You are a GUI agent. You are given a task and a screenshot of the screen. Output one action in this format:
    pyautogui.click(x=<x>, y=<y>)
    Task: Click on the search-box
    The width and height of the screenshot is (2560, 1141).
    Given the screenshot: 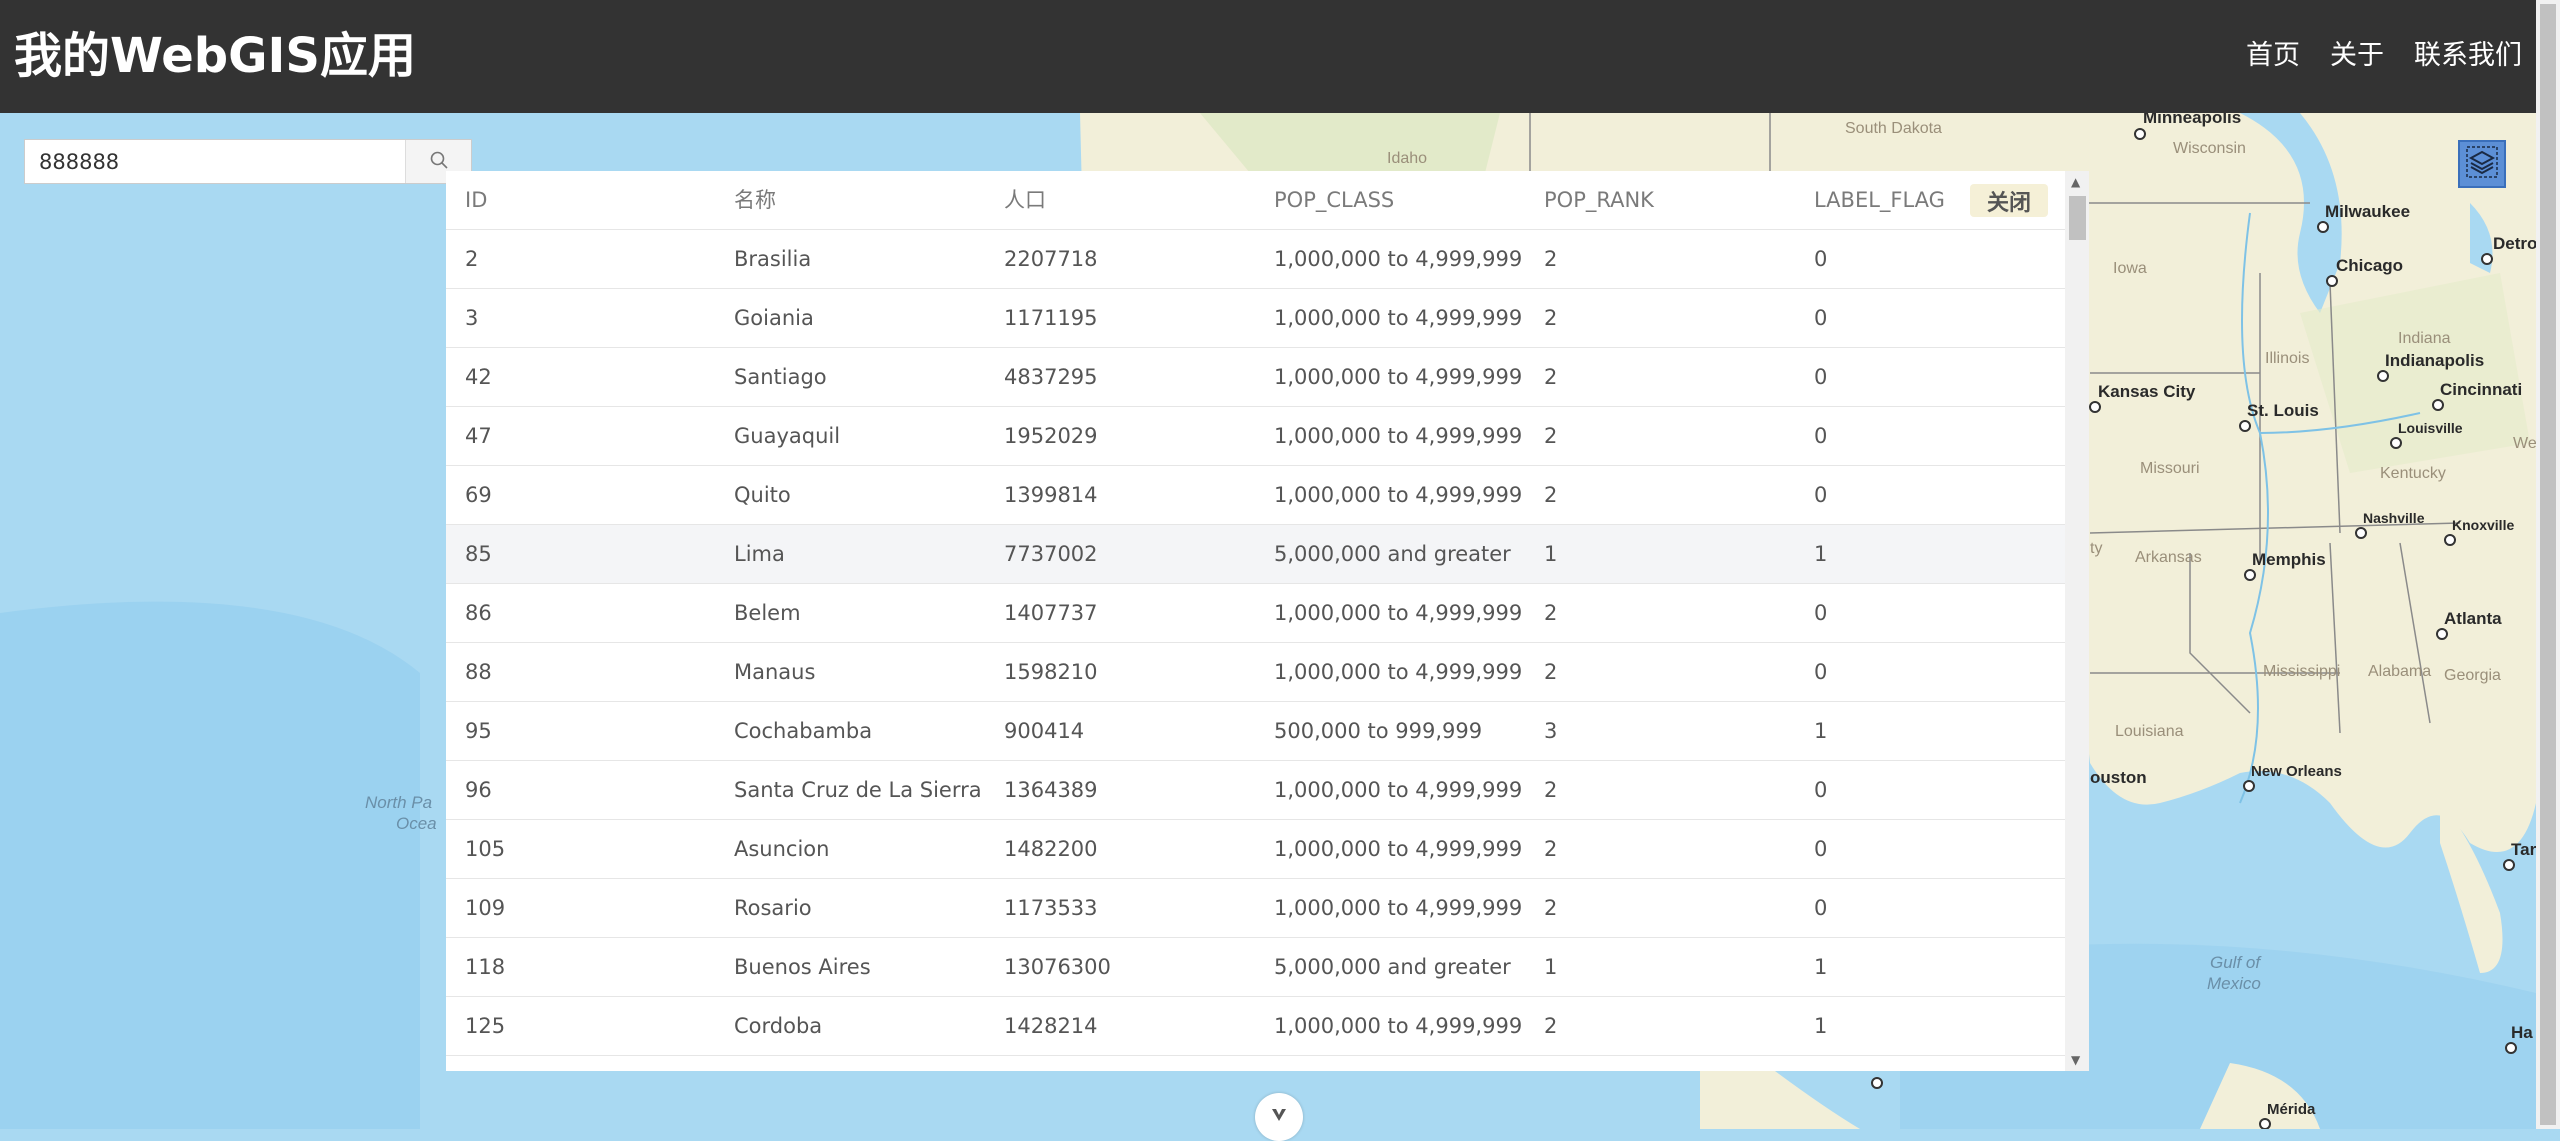 What is the action you would take?
    pyautogui.click(x=248, y=161)
    